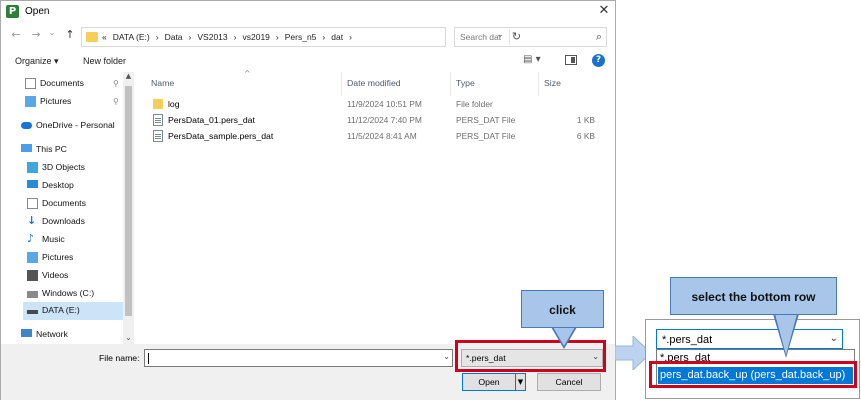 The height and width of the screenshot is (400, 861). I want to click on column-header-name: Name, so click(162, 83).